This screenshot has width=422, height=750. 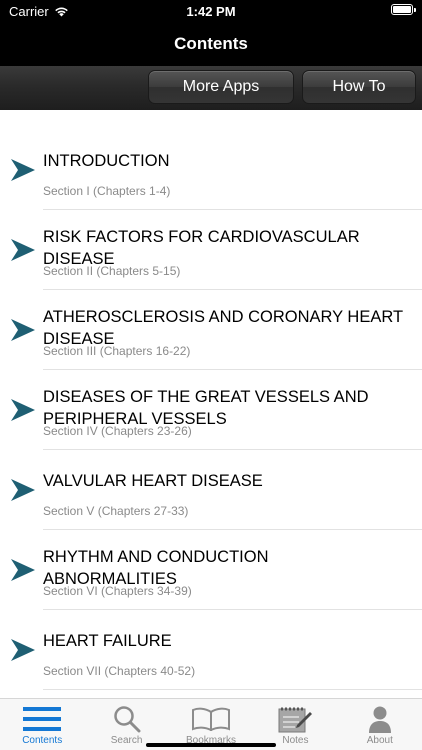 What do you see at coordinates (112, 271) in the screenshot?
I see `section-subtitle: Section II (Chapters 5-15)` at bounding box center [112, 271].